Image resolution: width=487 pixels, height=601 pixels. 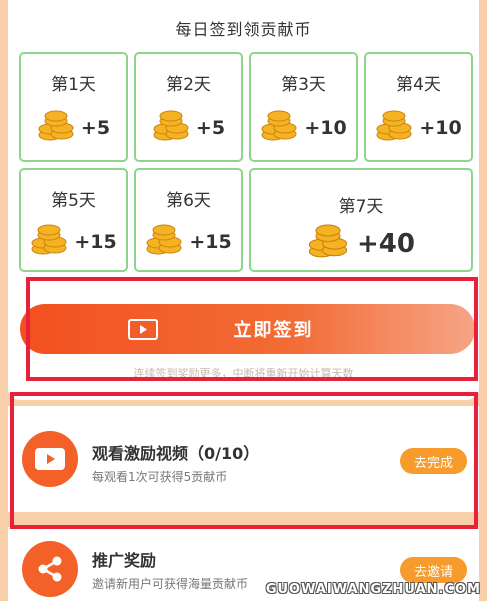 I want to click on day-label: 第7天, so click(x=361, y=207).